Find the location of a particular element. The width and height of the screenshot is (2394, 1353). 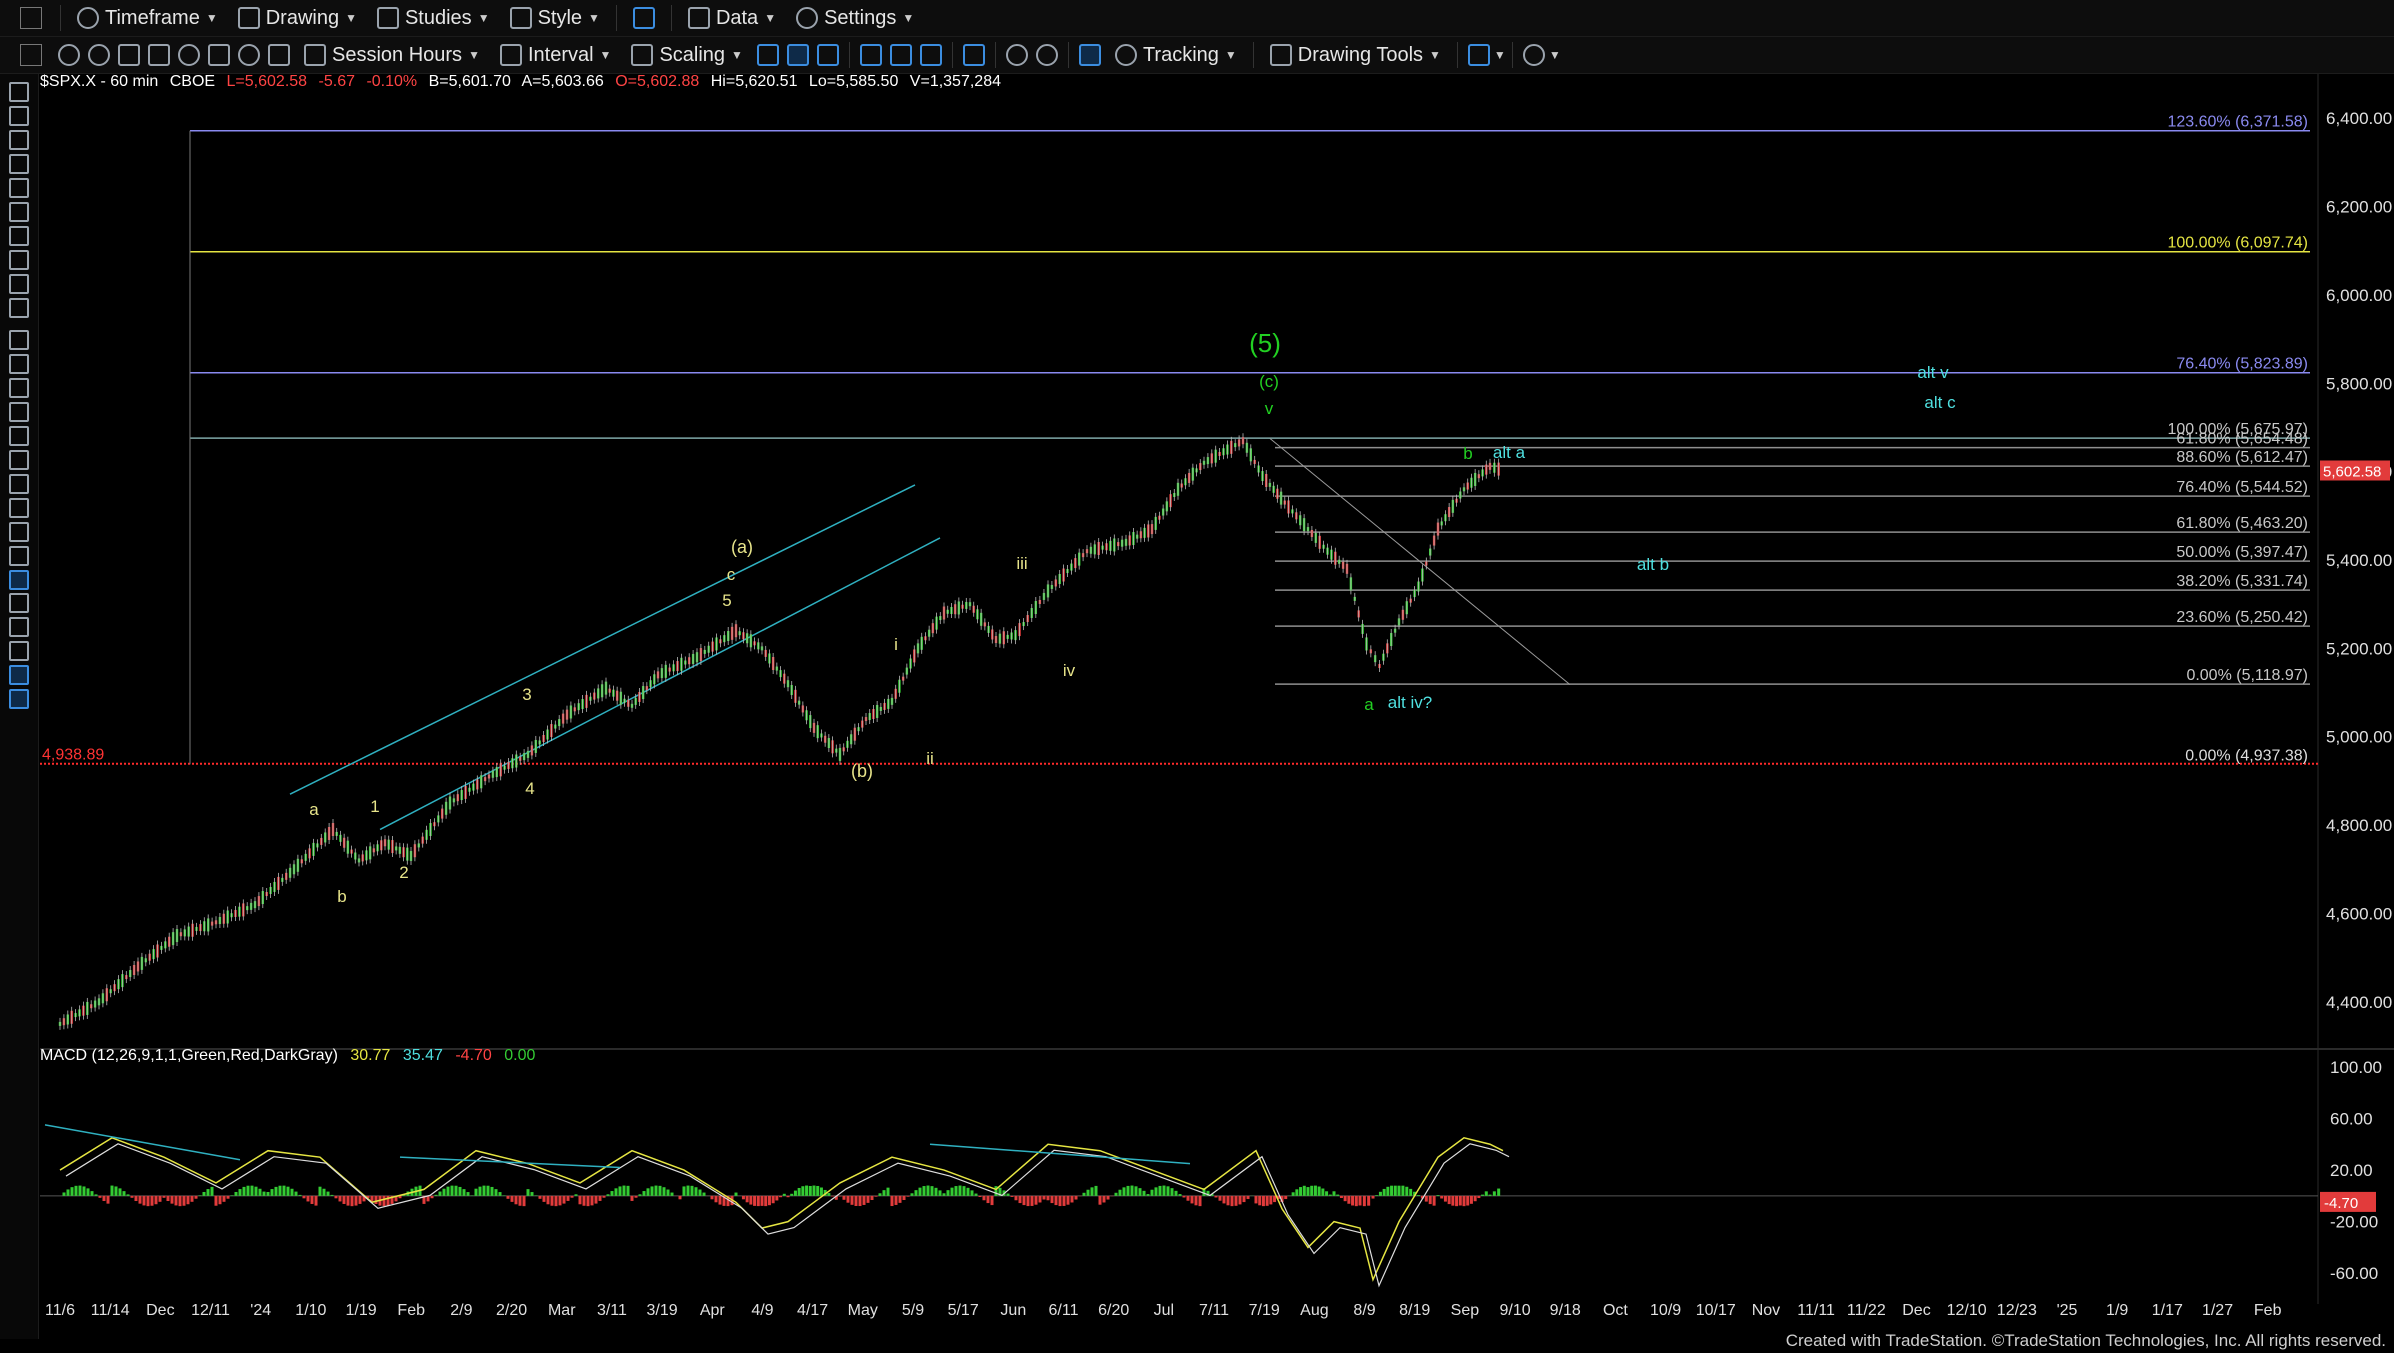

bar-spacing-wide-icon is located at coordinates (900, 55).